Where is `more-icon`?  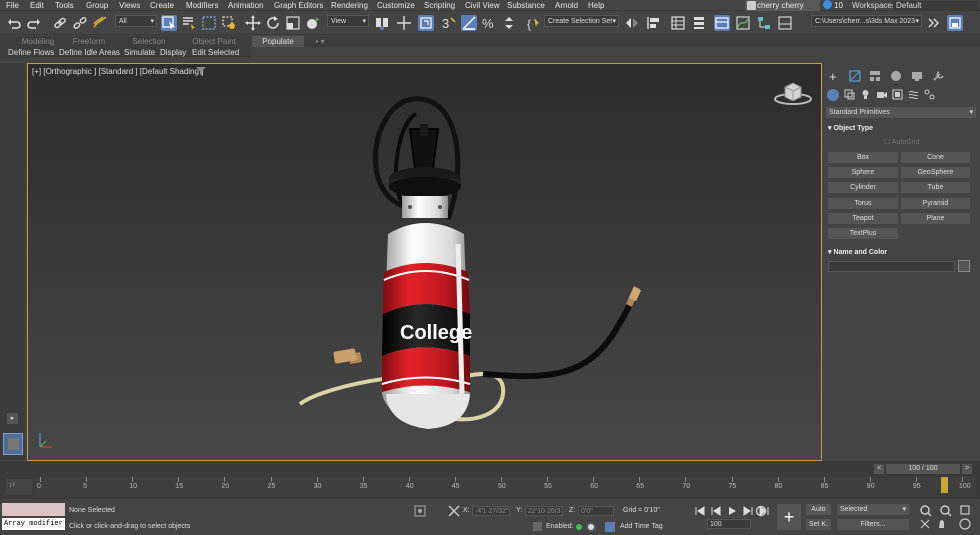
more-icon is located at coordinates (933, 23).